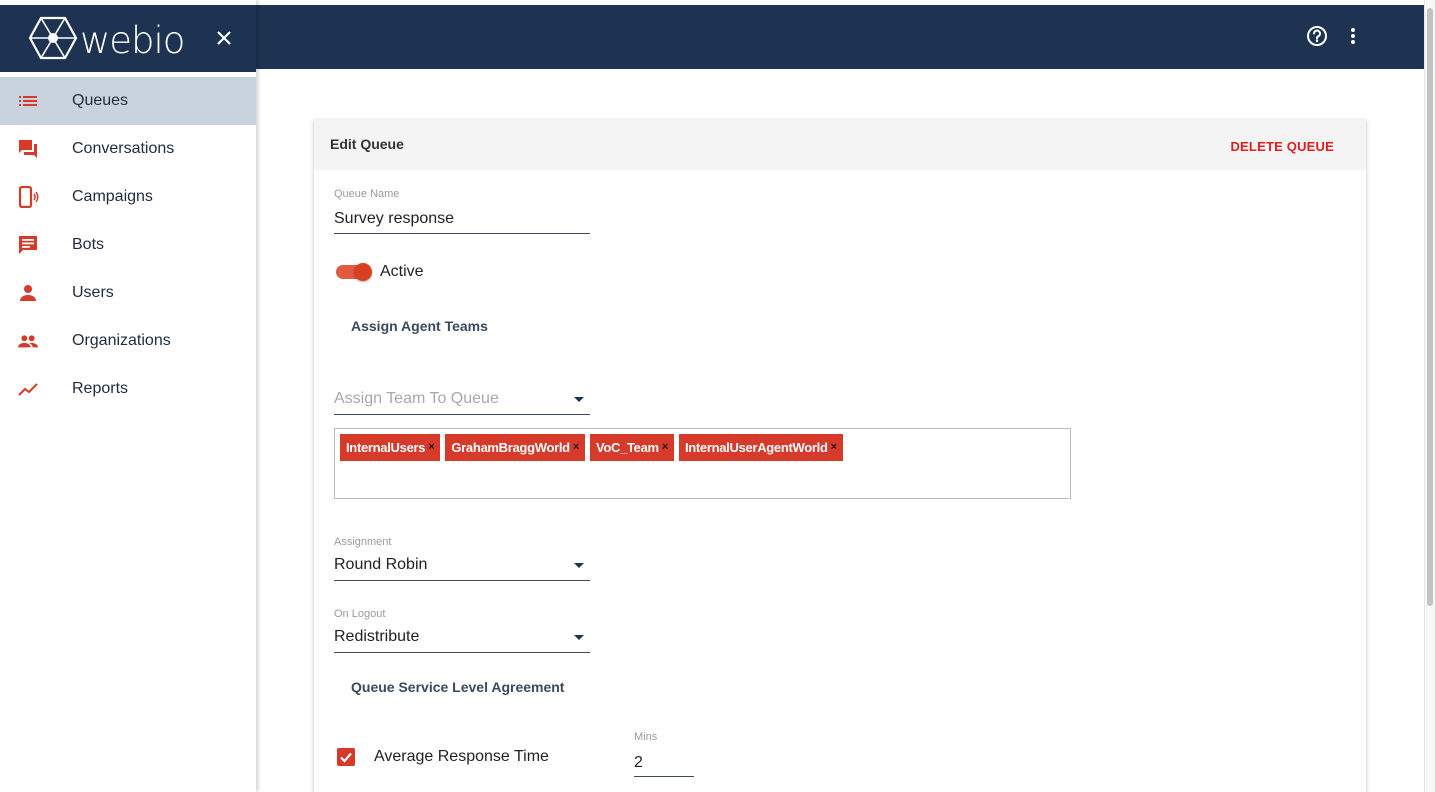 The image size is (1435, 792). What do you see at coordinates (93, 292) in the screenshot?
I see `sidebar-item-label: Users` at bounding box center [93, 292].